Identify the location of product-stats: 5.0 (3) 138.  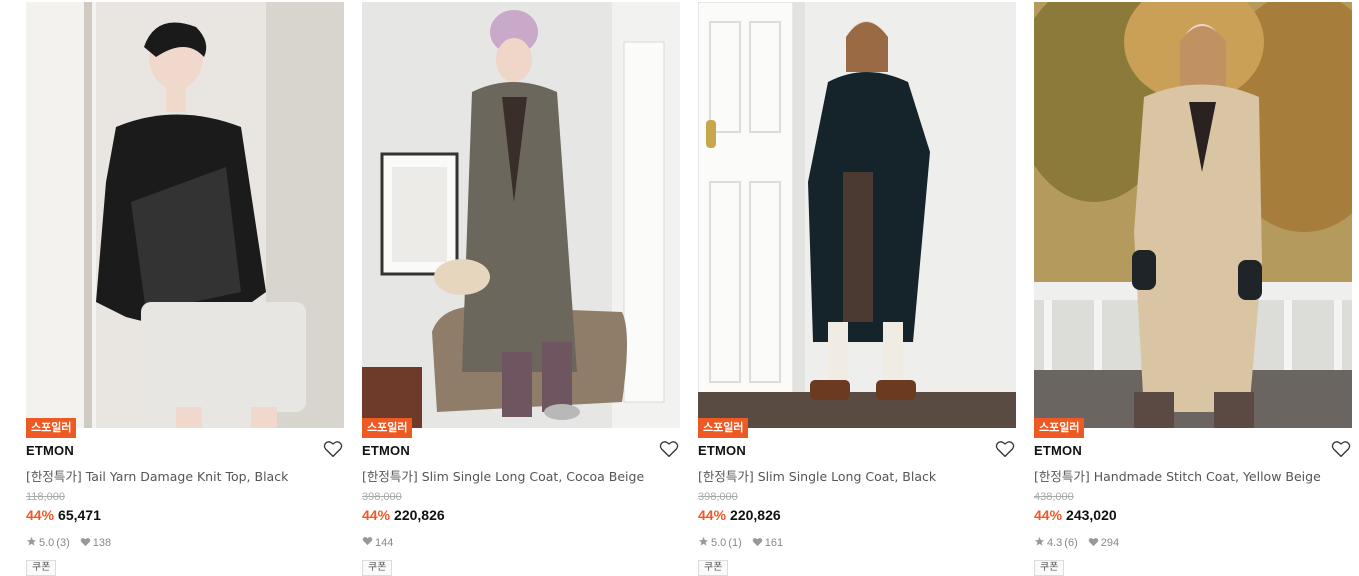
(71, 543).